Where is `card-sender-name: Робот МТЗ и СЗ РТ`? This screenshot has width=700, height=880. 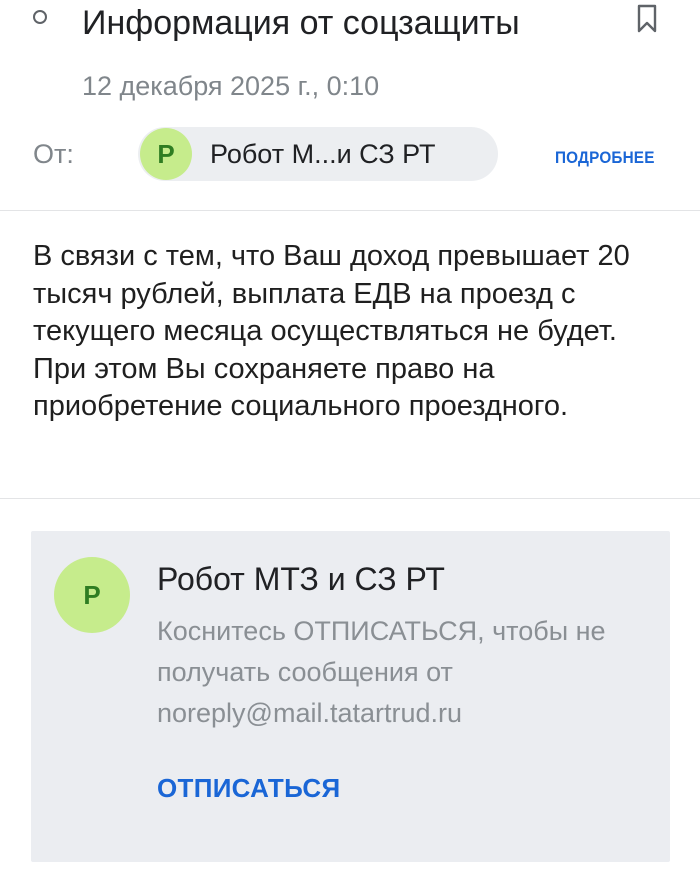 card-sender-name: Робот МТЗ и СЗ РТ is located at coordinates (301, 579).